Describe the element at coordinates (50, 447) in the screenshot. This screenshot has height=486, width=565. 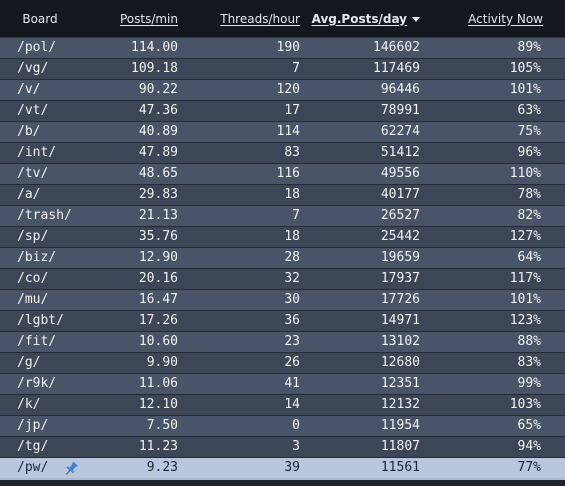
I see `board-cell: /tg/` at that location.